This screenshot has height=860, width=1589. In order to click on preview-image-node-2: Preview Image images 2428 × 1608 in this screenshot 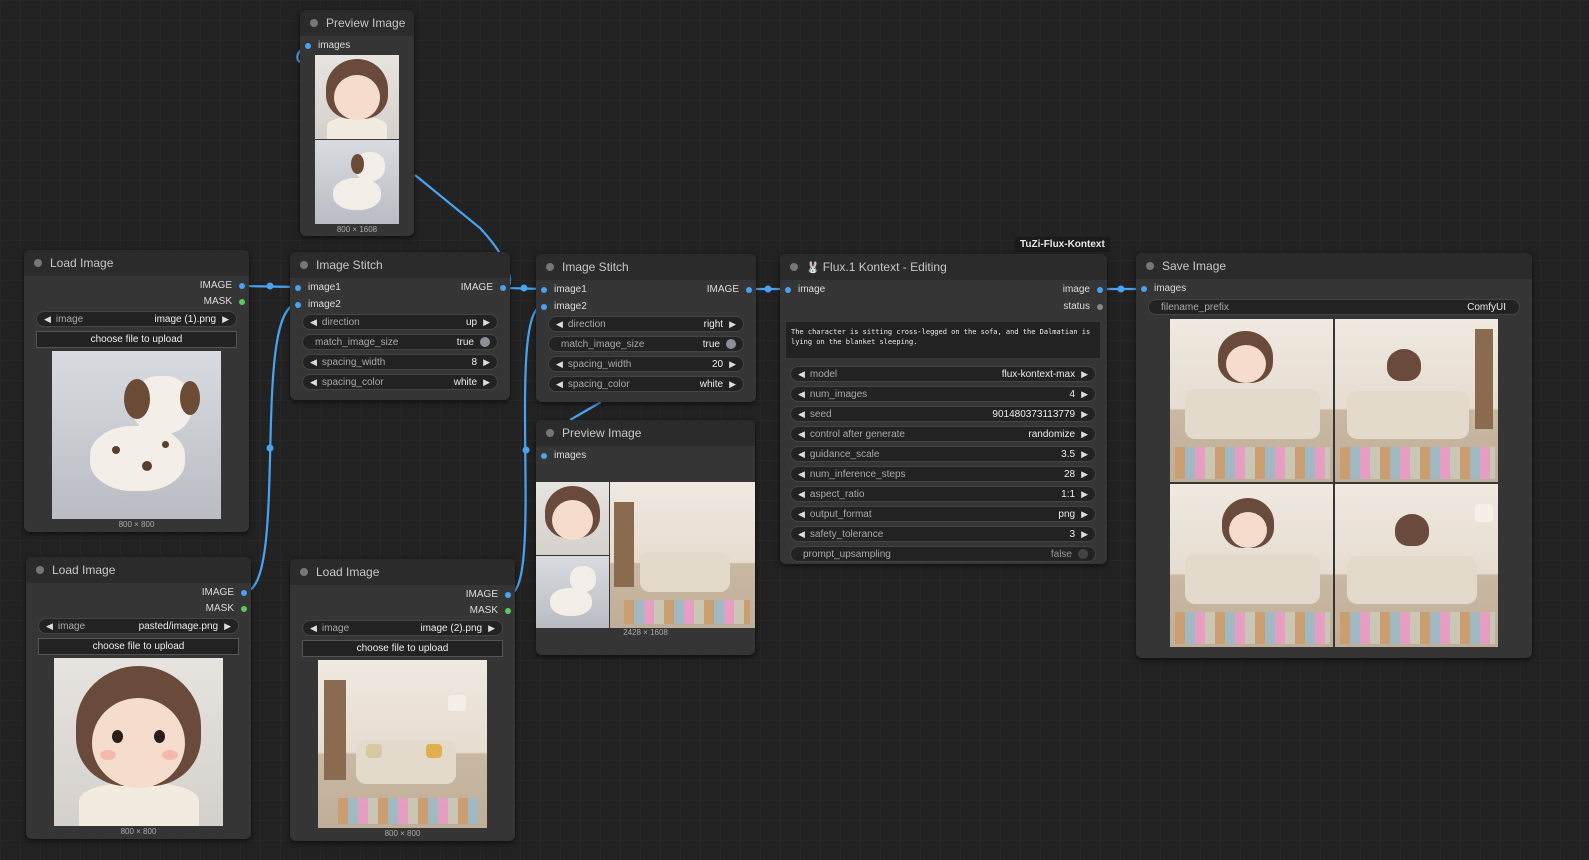, I will do `click(645, 537)`.